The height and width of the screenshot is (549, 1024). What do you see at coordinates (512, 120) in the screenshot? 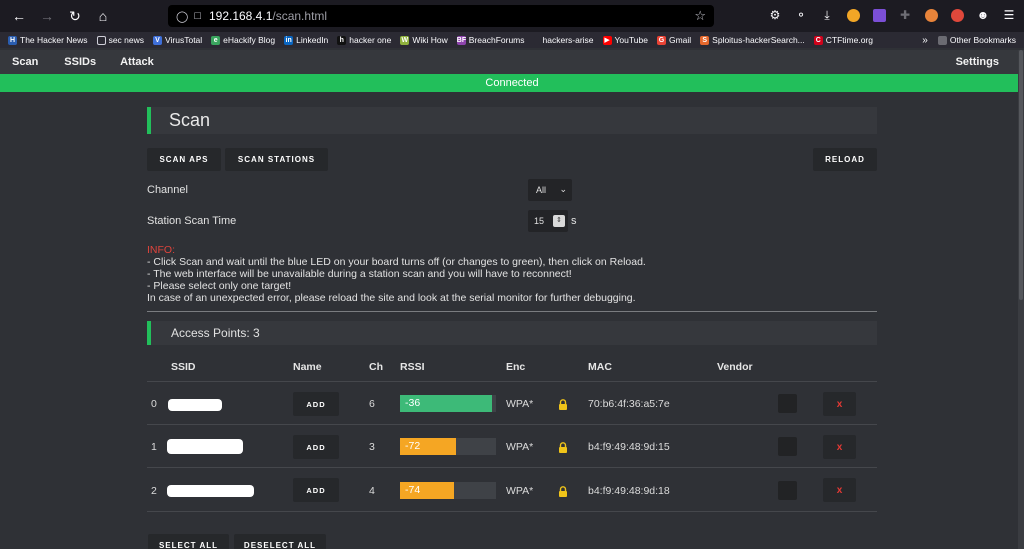
I see `scan-section-header: Scan` at bounding box center [512, 120].